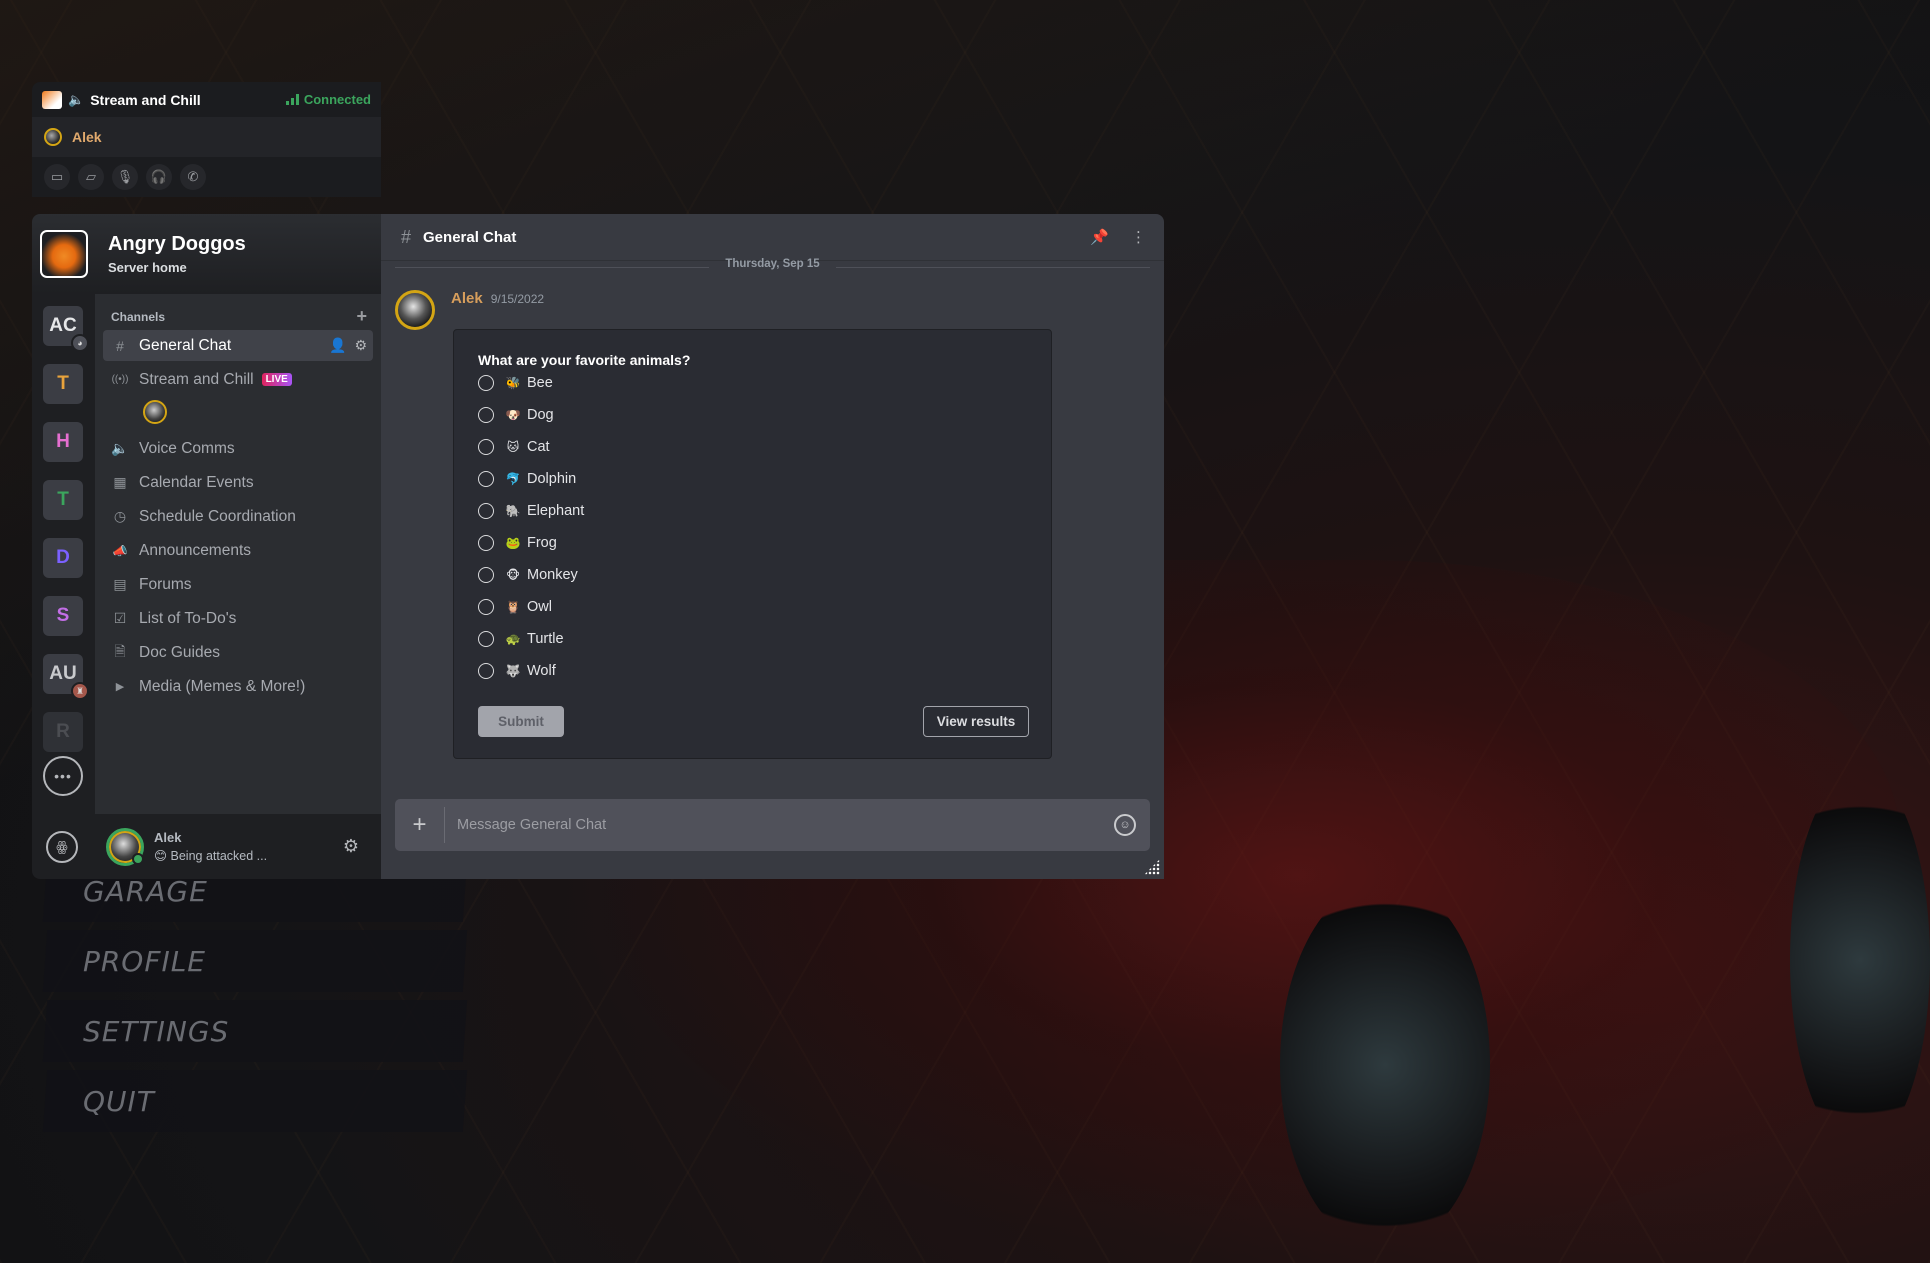  What do you see at coordinates (206, 99) in the screenshot?
I see `voice-channel-row: 🔈 Stream and Chill Connected` at bounding box center [206, 99].